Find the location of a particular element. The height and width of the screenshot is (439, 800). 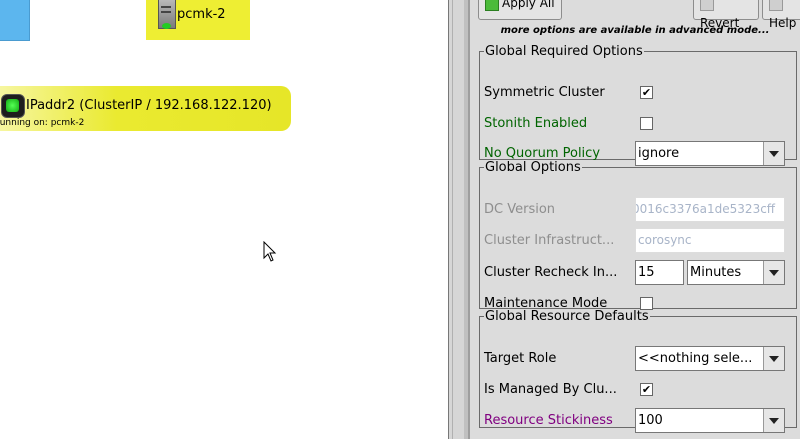

server-icon is located at coordinates (167, 14).